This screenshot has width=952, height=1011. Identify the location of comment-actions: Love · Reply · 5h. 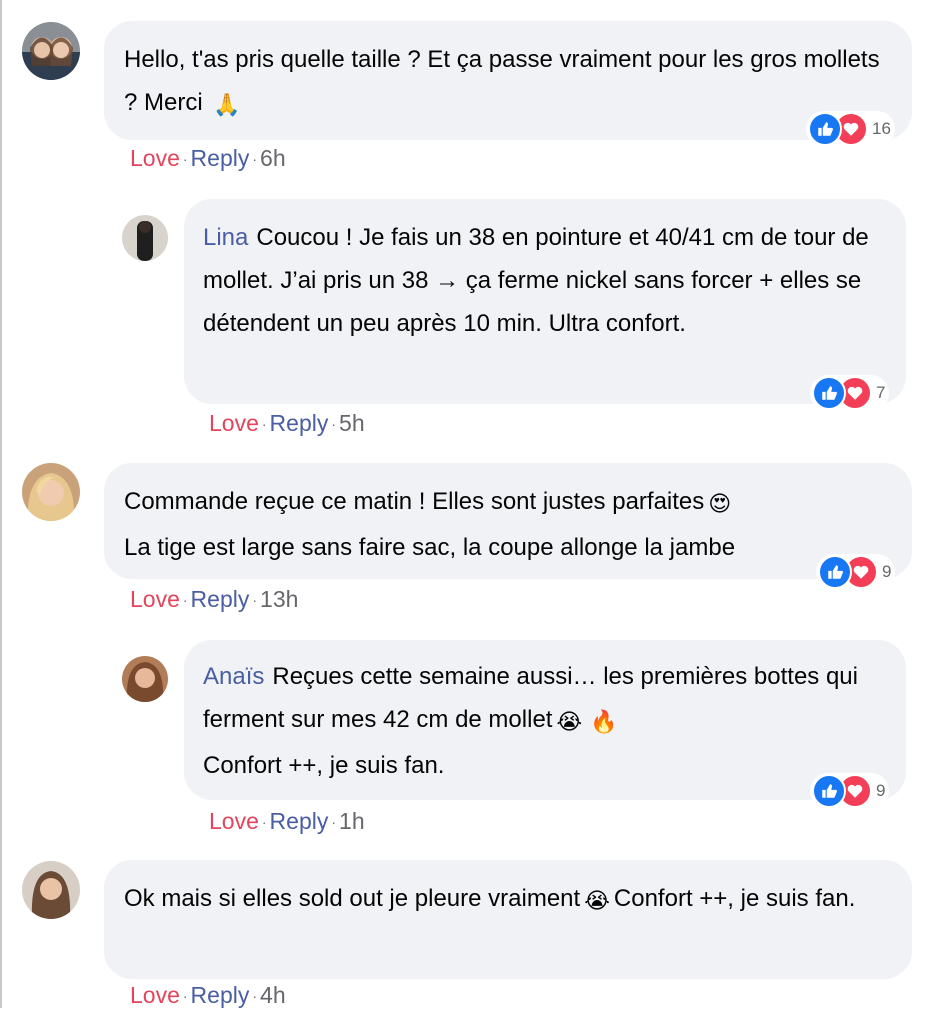
(287, 423).